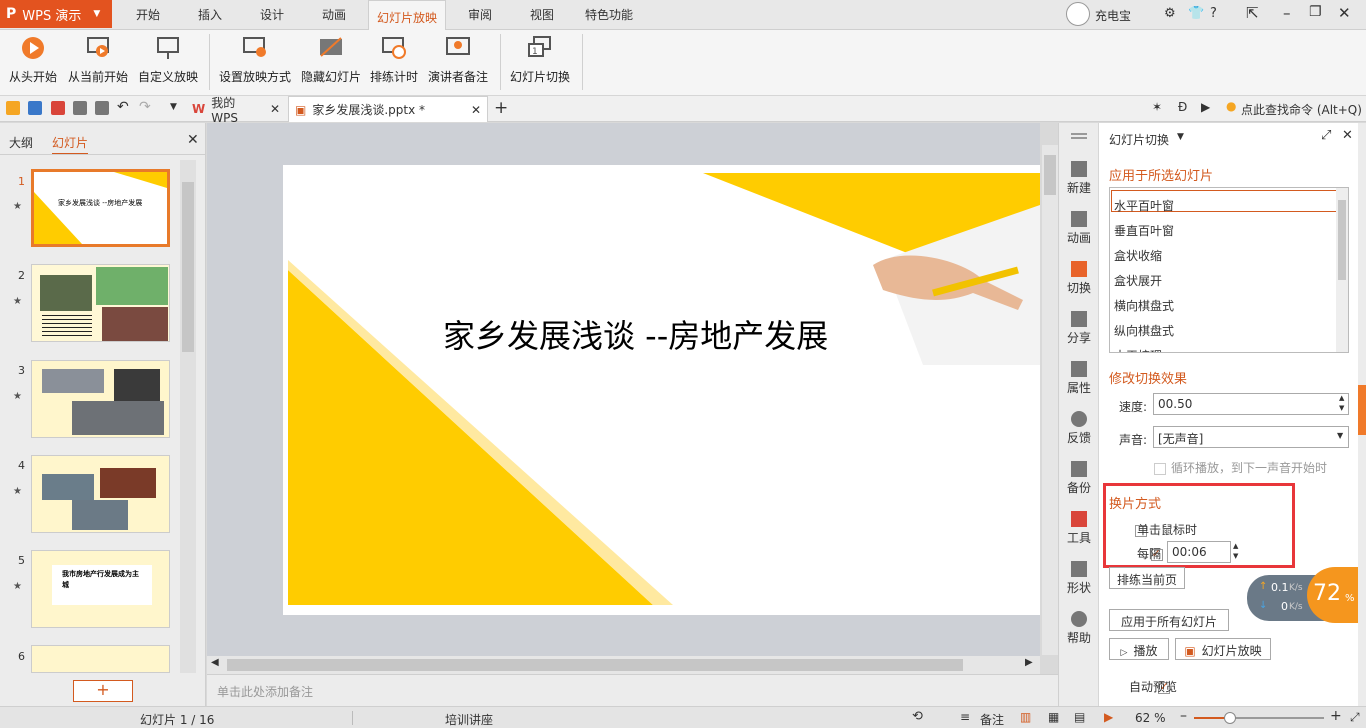  What do you see at coordinates (210, 14) in the screenshot?
I see `tab-insert: 插入` at bounding box center [210, 14].